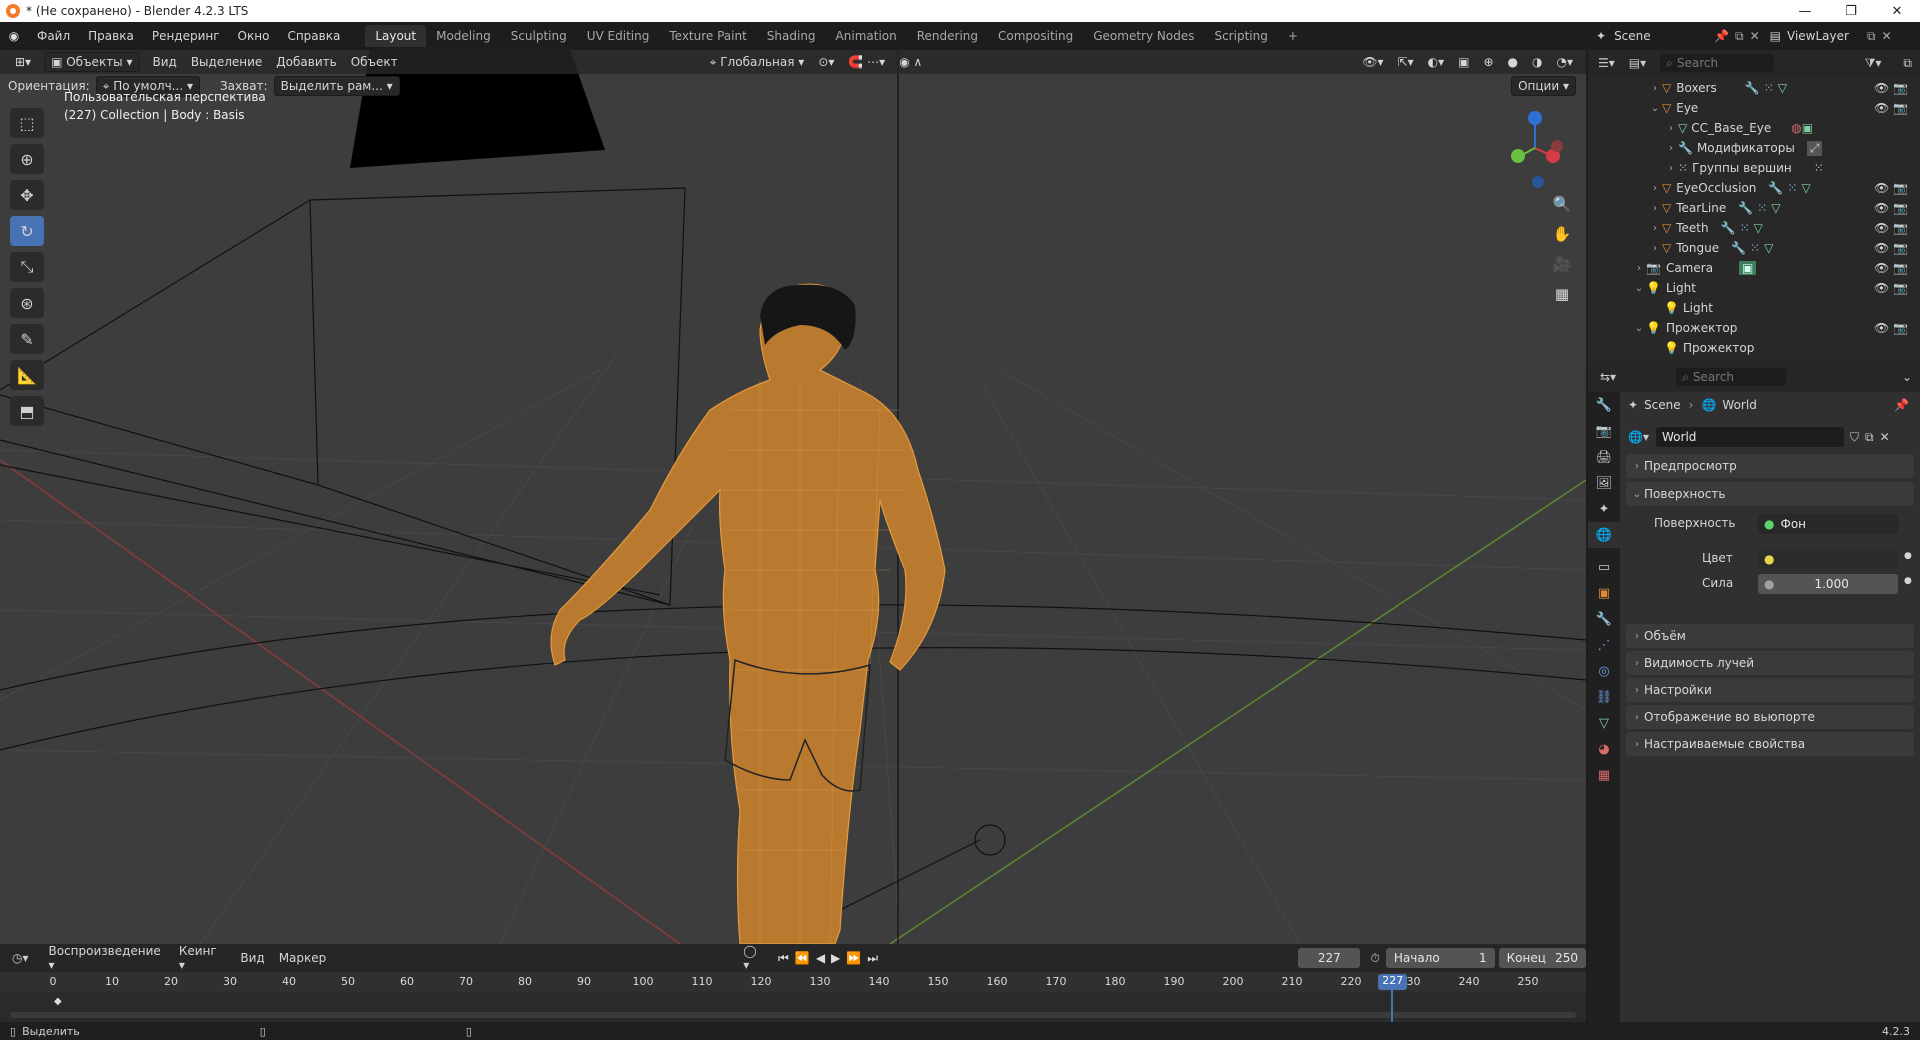 The image size is (1920, 1040). I want to click on tab-shading: Shading, so click(791, 36).